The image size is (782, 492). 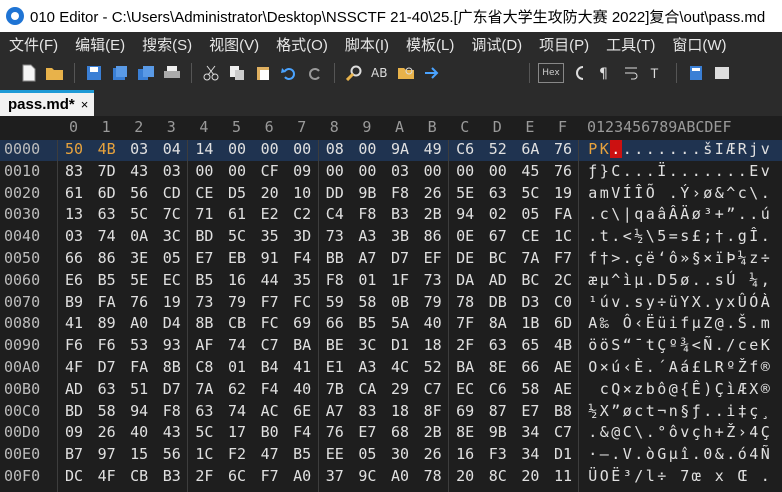 What do you see at coordinates (74, 432) in the screenshot?
I see `hex-byte: 09` at bounding box center [74, 432].